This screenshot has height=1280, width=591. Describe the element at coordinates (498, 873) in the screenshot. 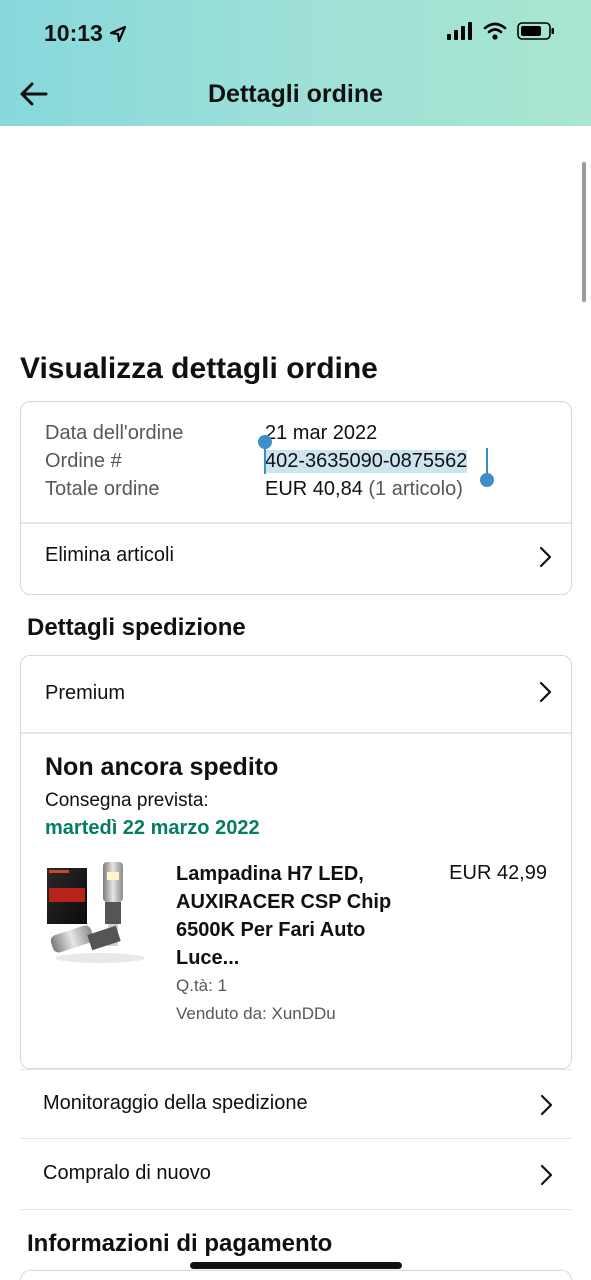

I see `product-price: EUR 42,99` at that location.